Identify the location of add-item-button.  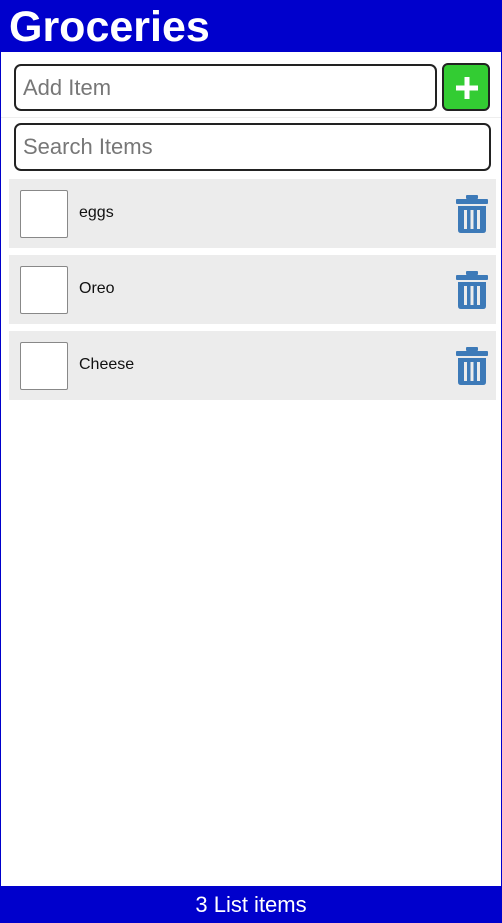
(466, 87).